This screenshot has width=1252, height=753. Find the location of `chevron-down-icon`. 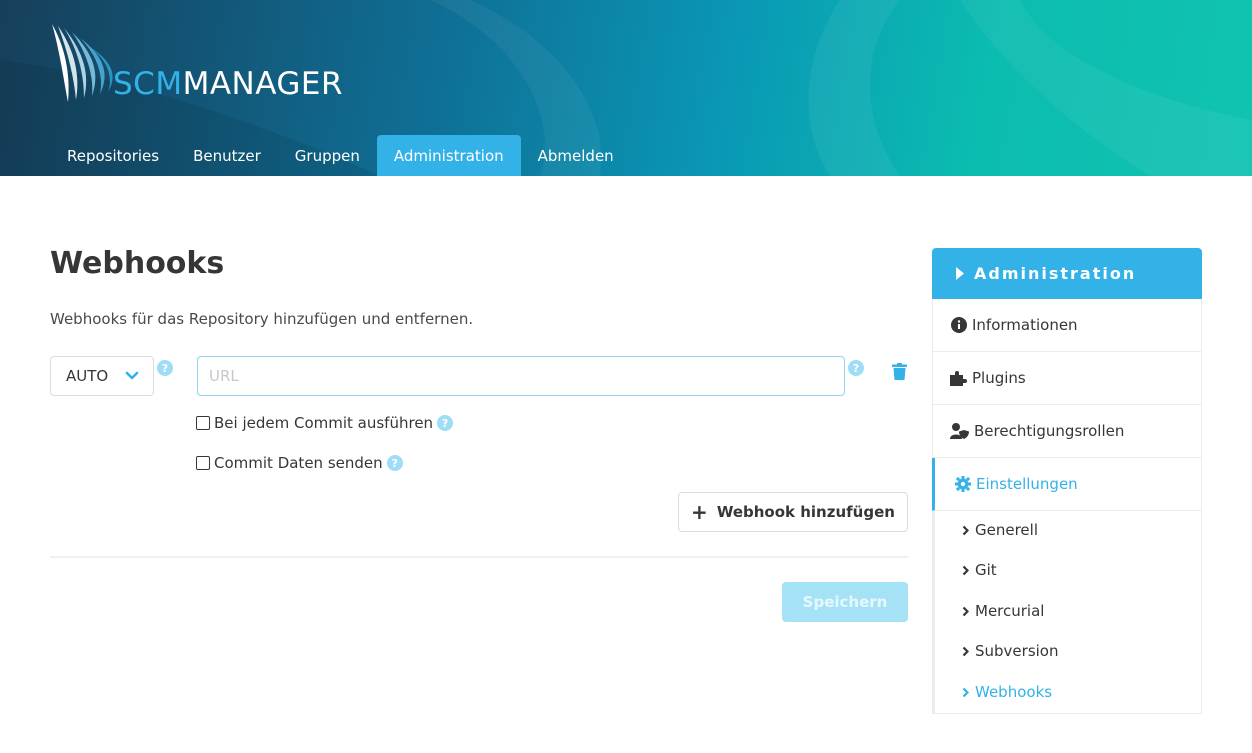

chevron-down-icon is located at coordinates (132, 375).